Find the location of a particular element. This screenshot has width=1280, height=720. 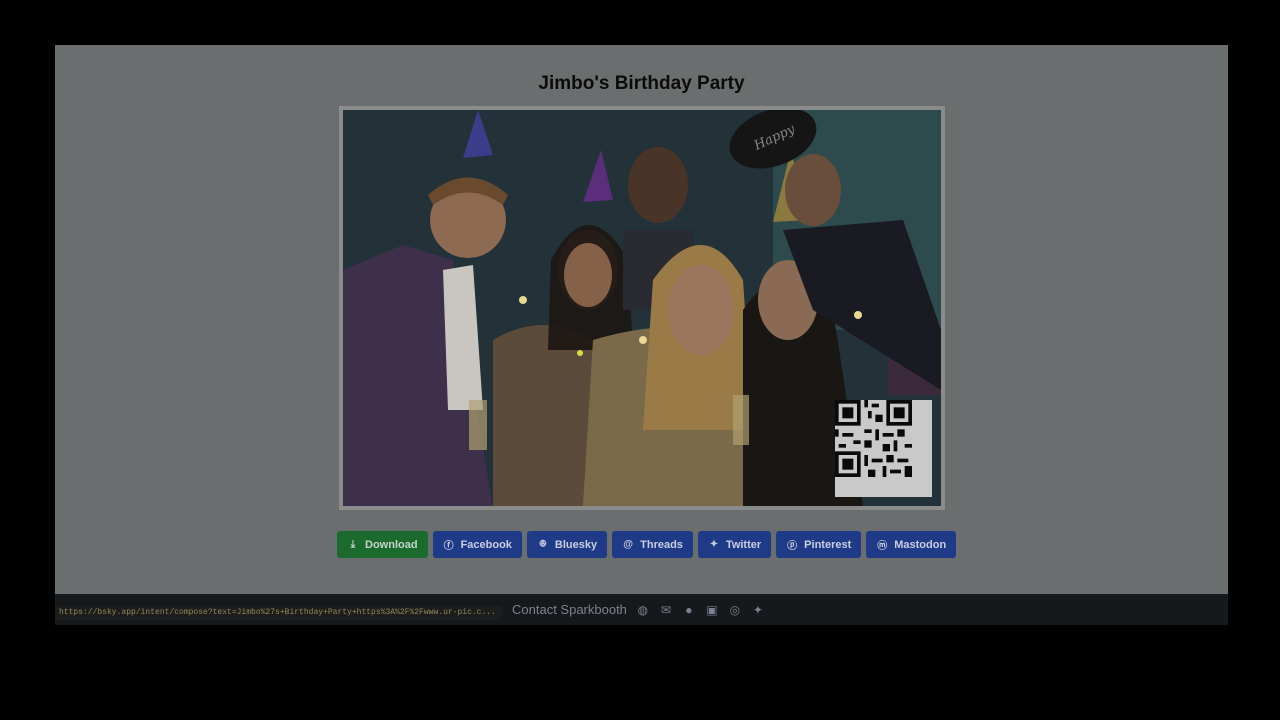

twitter-button-label: Twitter is located at coordinates (743, 544).